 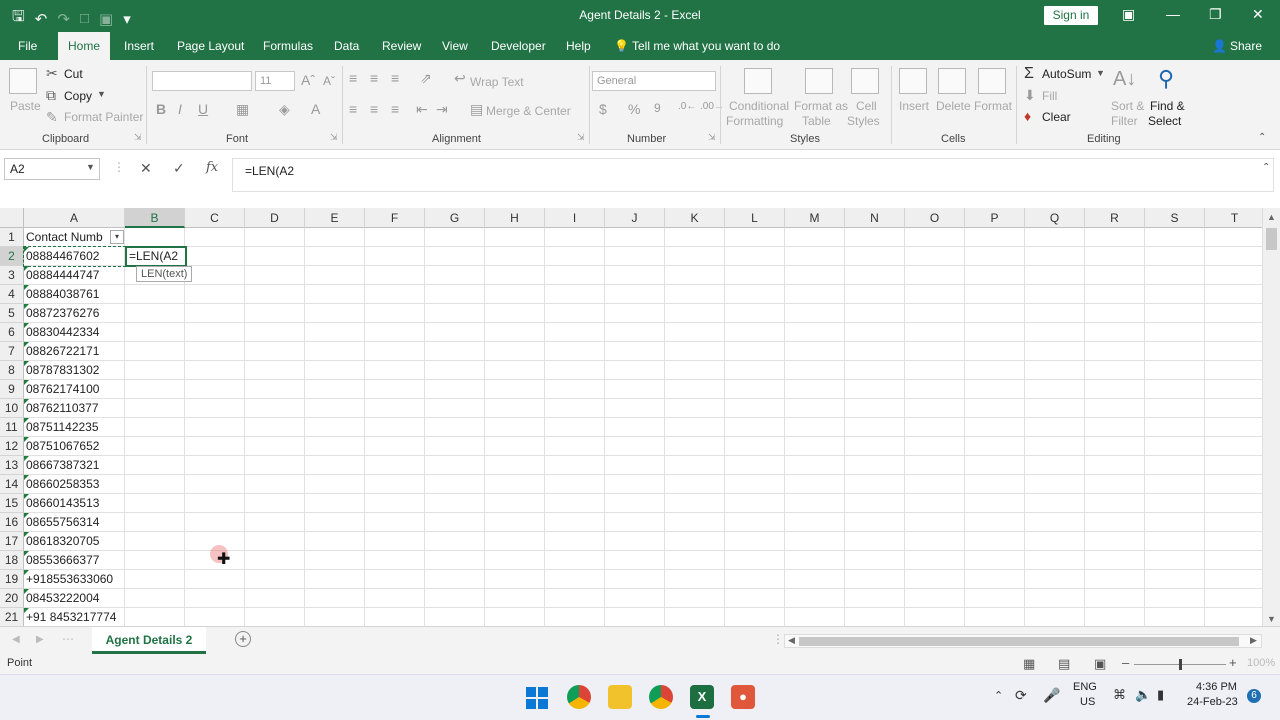 I want to click on fill-color-icon: ◈, so click(x=284, y=109).